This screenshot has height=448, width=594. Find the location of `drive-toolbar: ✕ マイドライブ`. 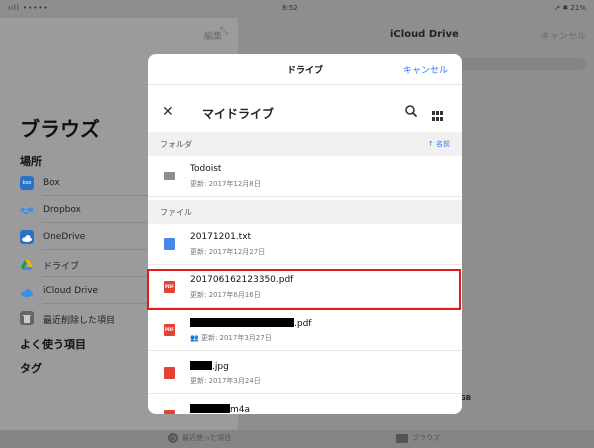

drive-toolbar: ✕ マイドライブ is located at coordinates (305, 110).